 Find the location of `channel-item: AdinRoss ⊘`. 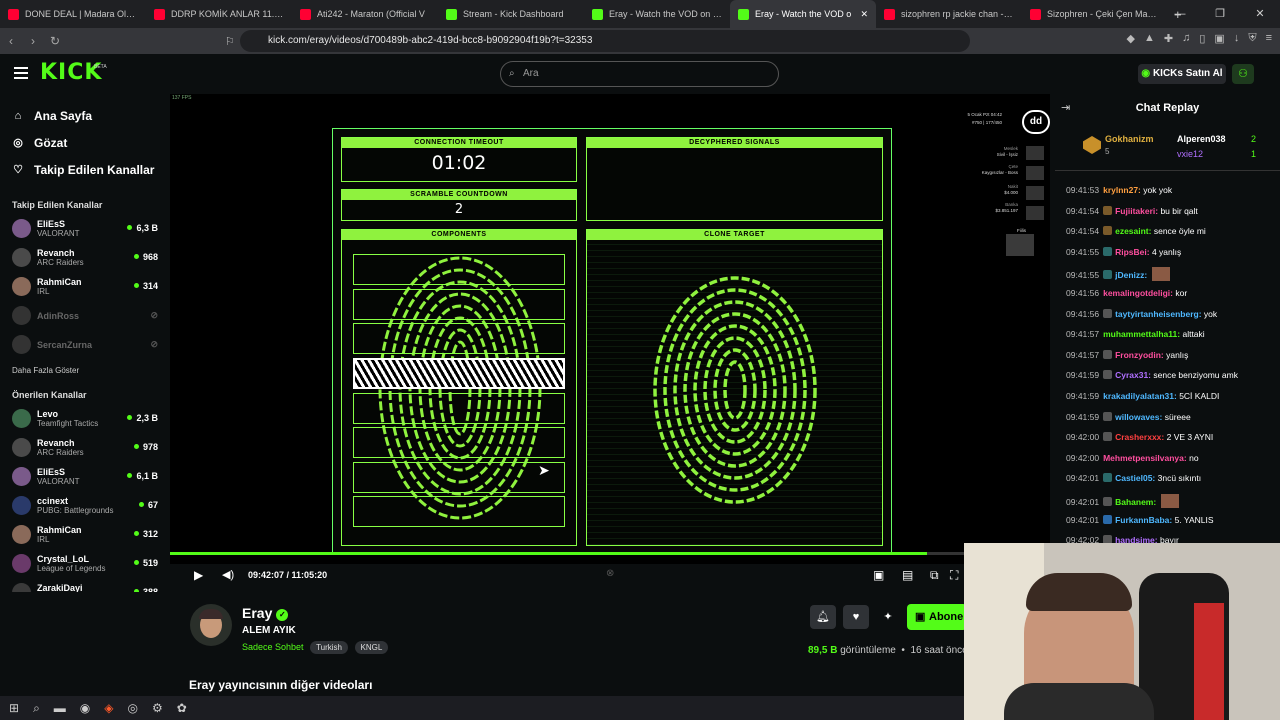

channel-item: AdinRoss ⊘ is located at coordinates (85, 315).